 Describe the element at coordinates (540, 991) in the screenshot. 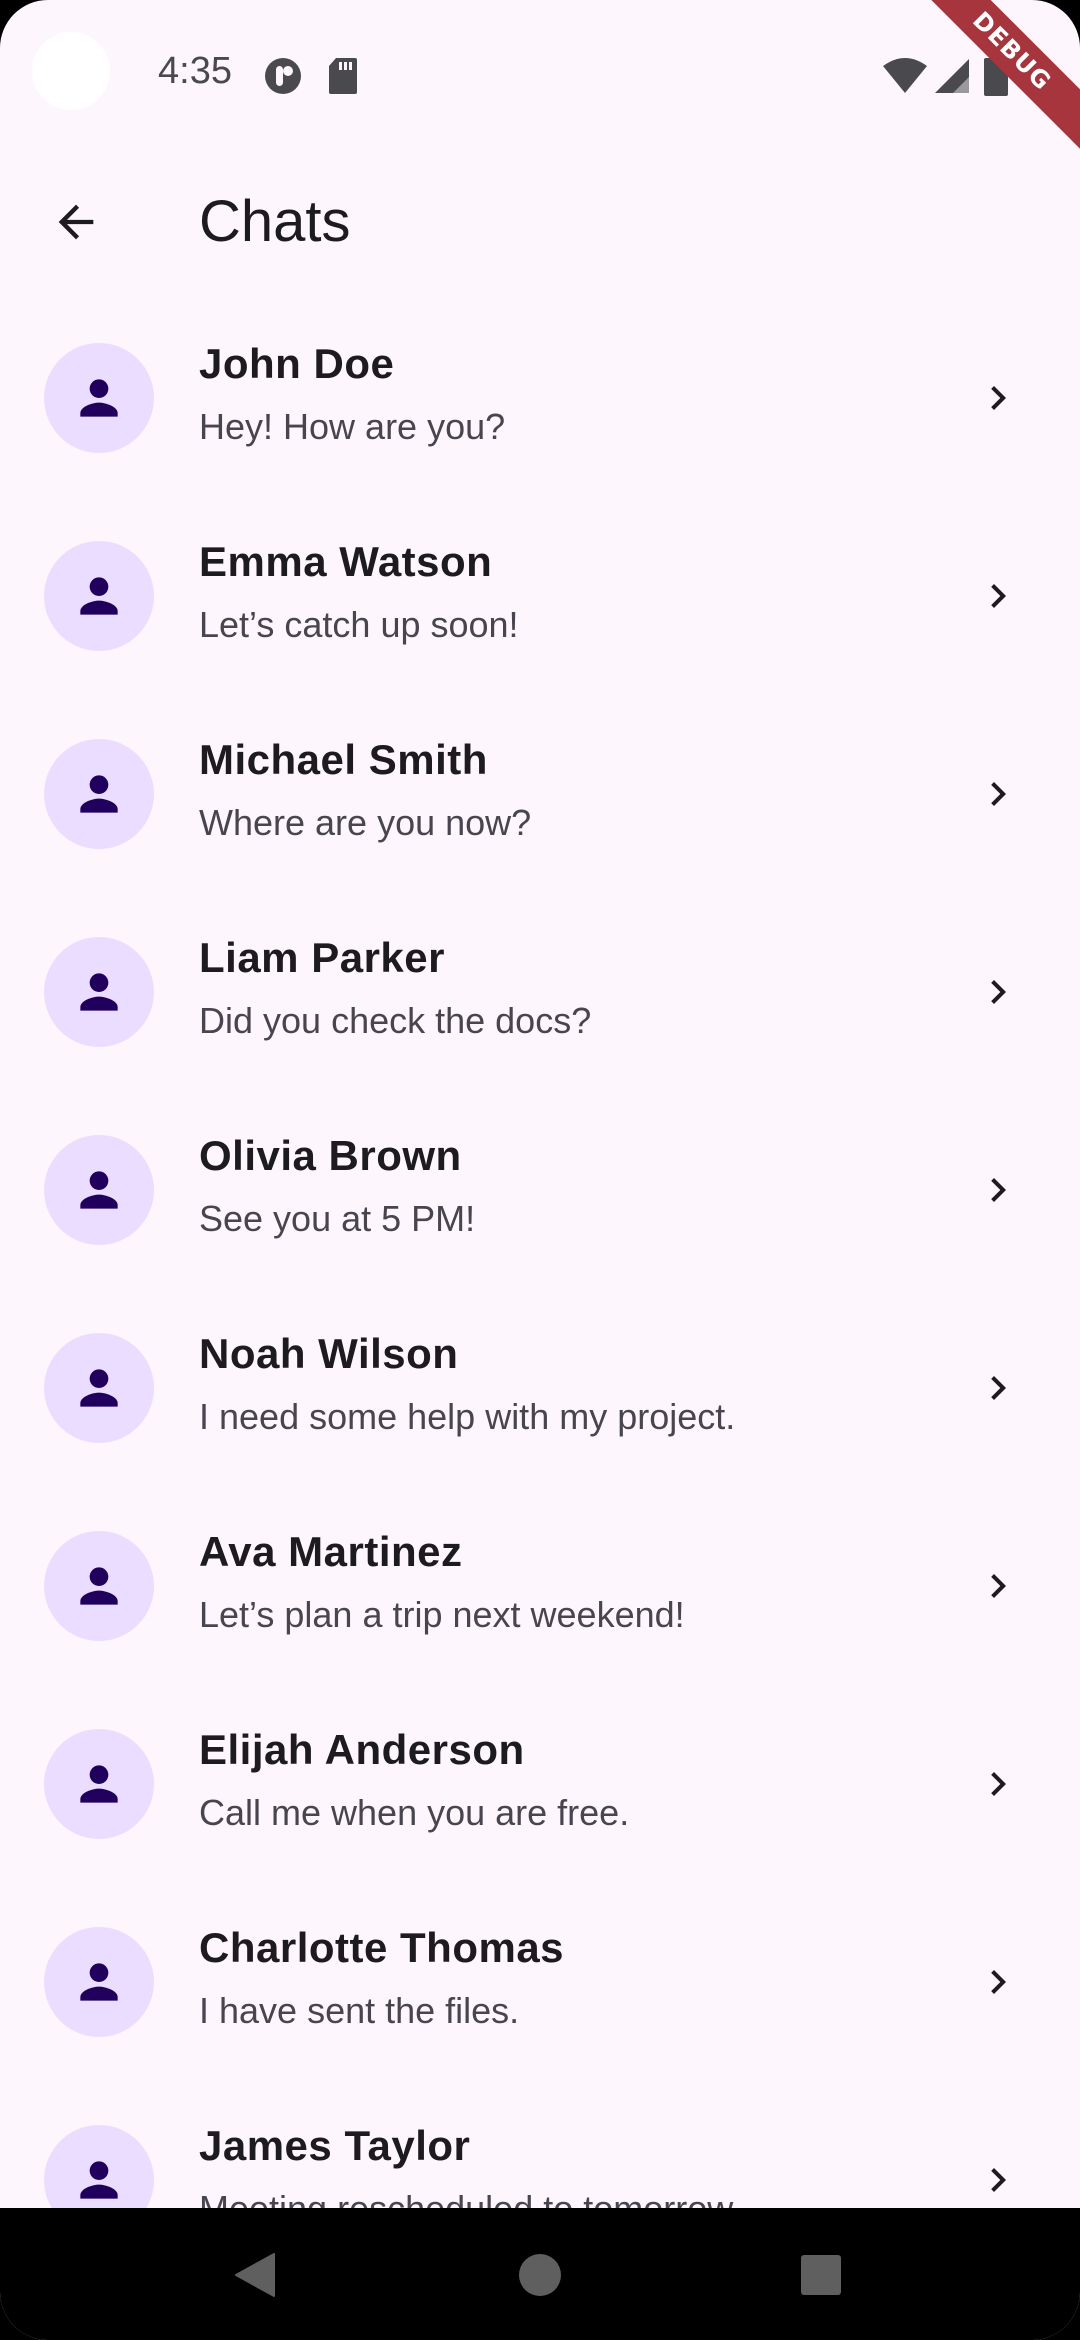

I see `chat-list-item: Liam Parker Did you check the docs?` at that location.